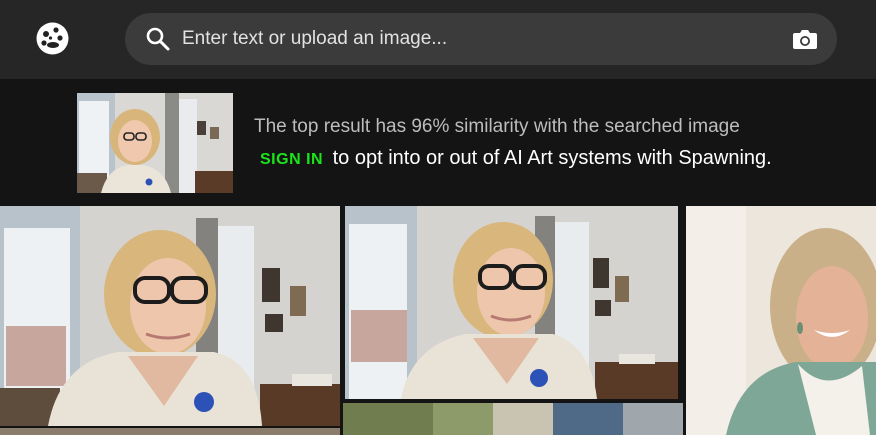  What do you see at coordinates (52, 38) in the screenshot?
I see `logo-icon` at bounding box center [52, 38].